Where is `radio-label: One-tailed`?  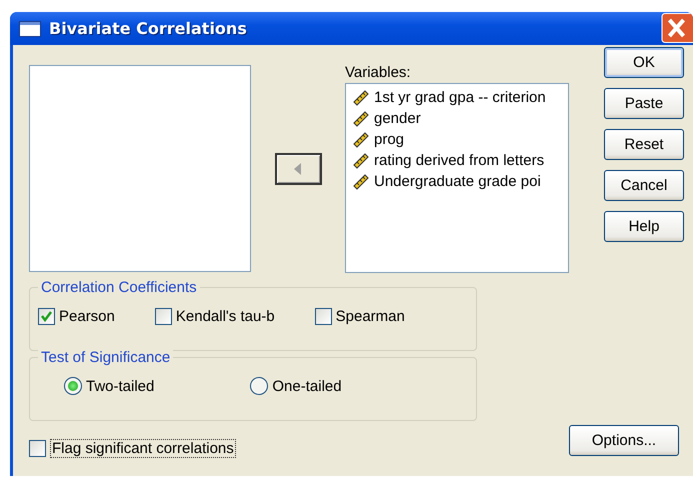
radio-label: One-tailed is located at coordinates (307, 386).